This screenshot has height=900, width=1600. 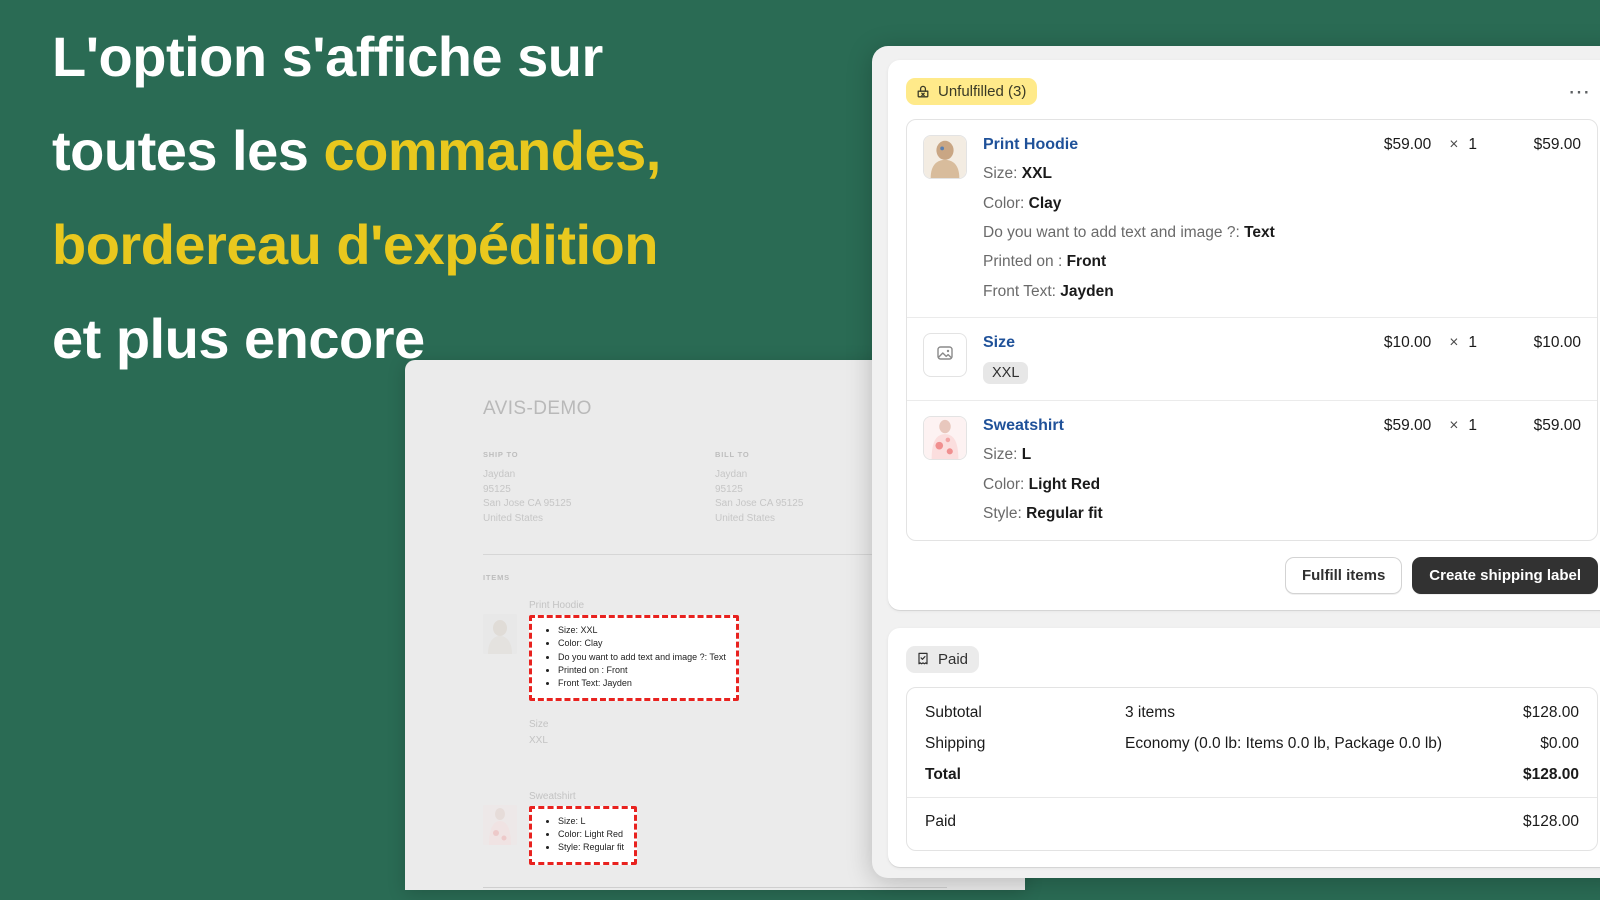 What do you see at coordinates (953, 712) in the screenshot?
I see `totals-label: Subtotal` at bounding box center [953, 712].